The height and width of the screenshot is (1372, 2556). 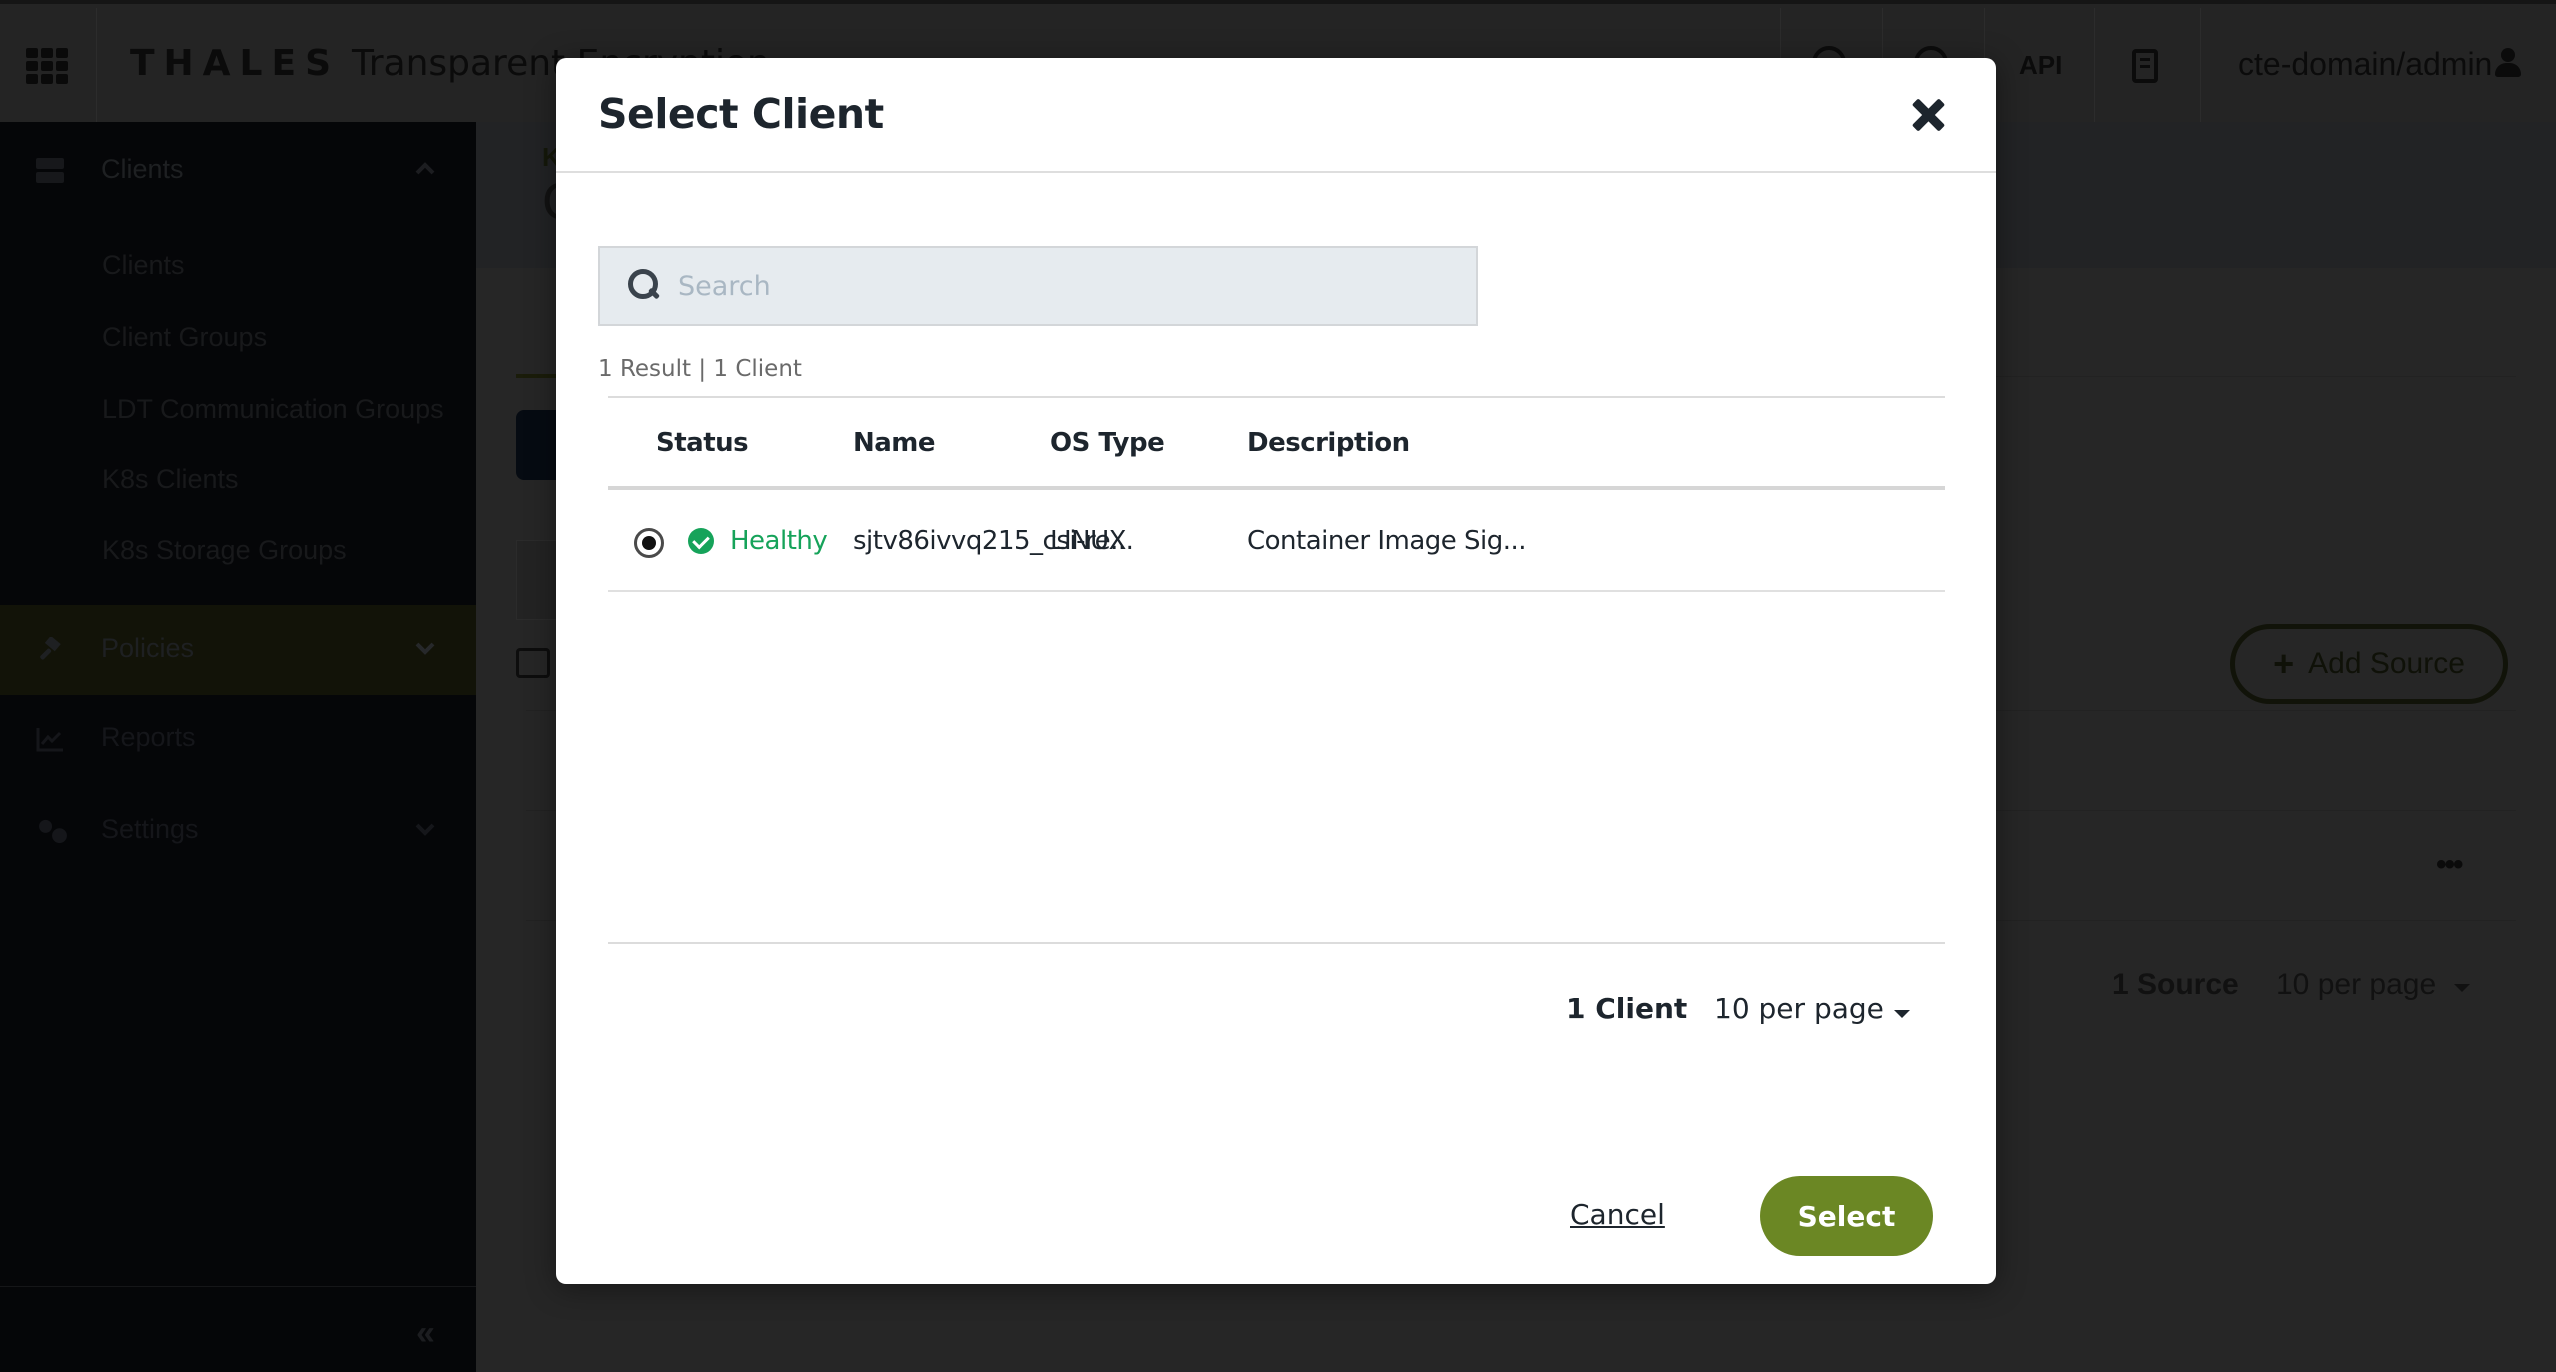 What do you see at coordinates (425, 169) in the screenshot?
I see `chevron-up-icon` at bounding box center [425, 169].